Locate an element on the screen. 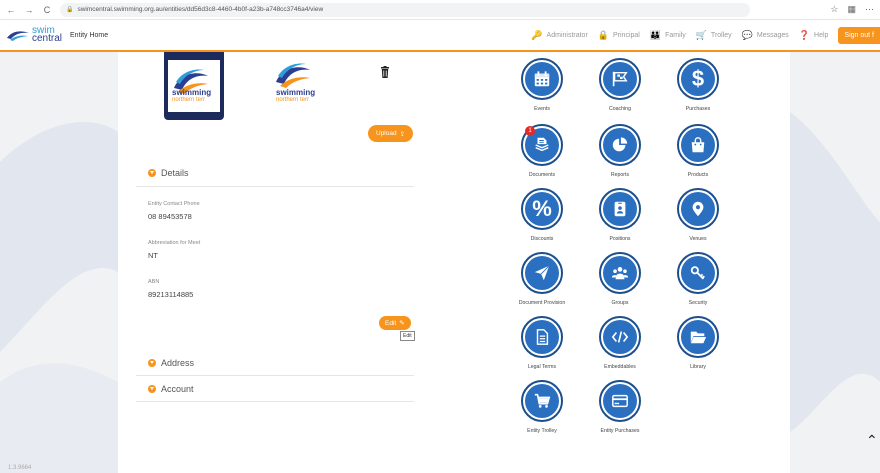  tile-document-provision: Document Provision is located at coordinates (542, 279).